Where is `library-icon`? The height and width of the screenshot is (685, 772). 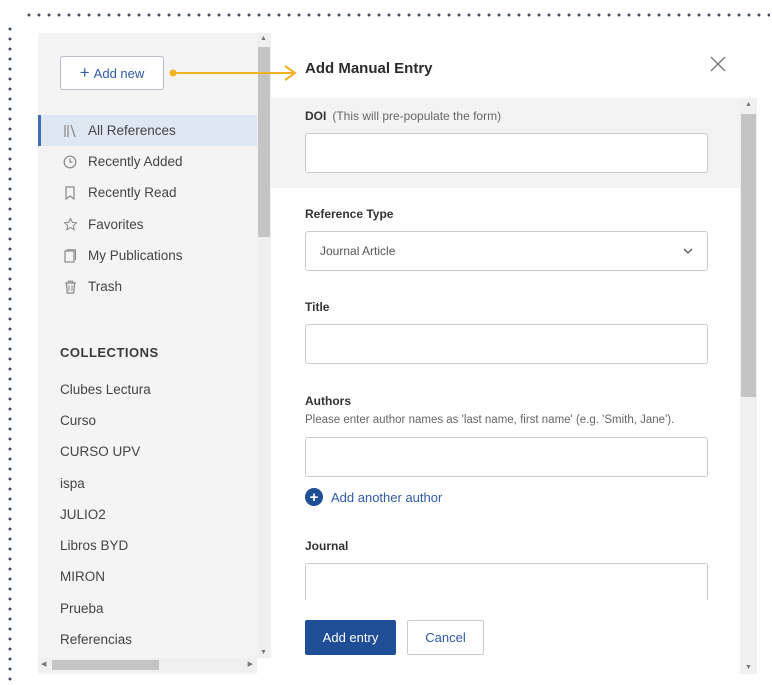 library-icon is located at coordinates (70, 131).